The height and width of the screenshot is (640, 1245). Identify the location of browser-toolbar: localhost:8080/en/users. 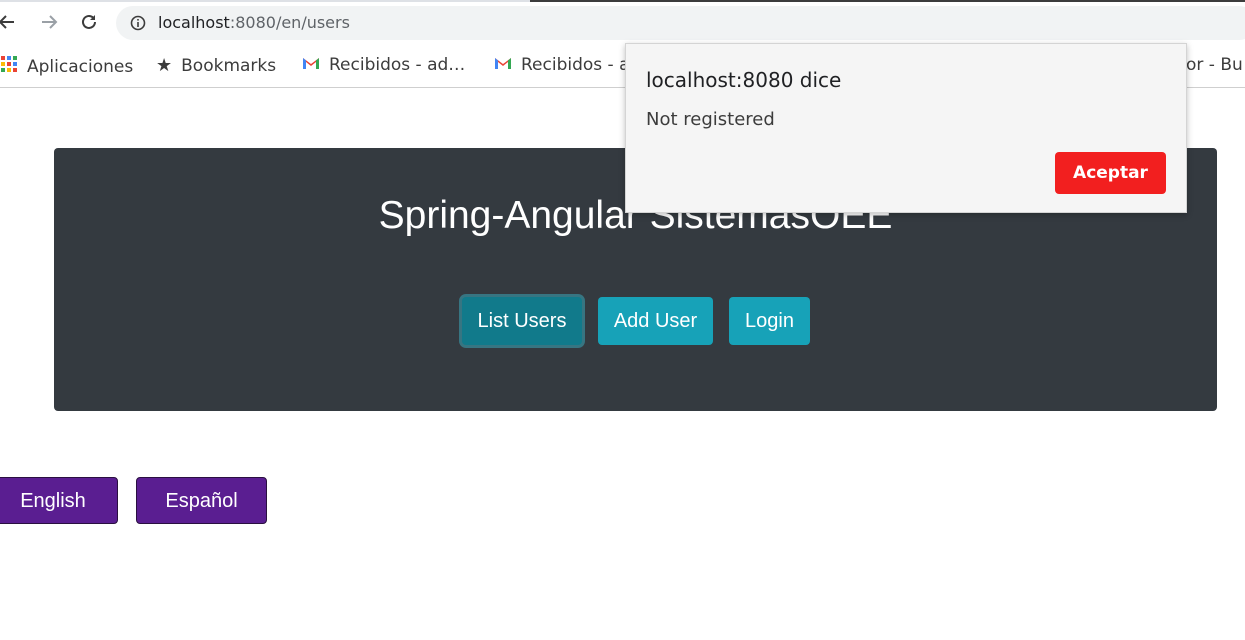
(622, 22).